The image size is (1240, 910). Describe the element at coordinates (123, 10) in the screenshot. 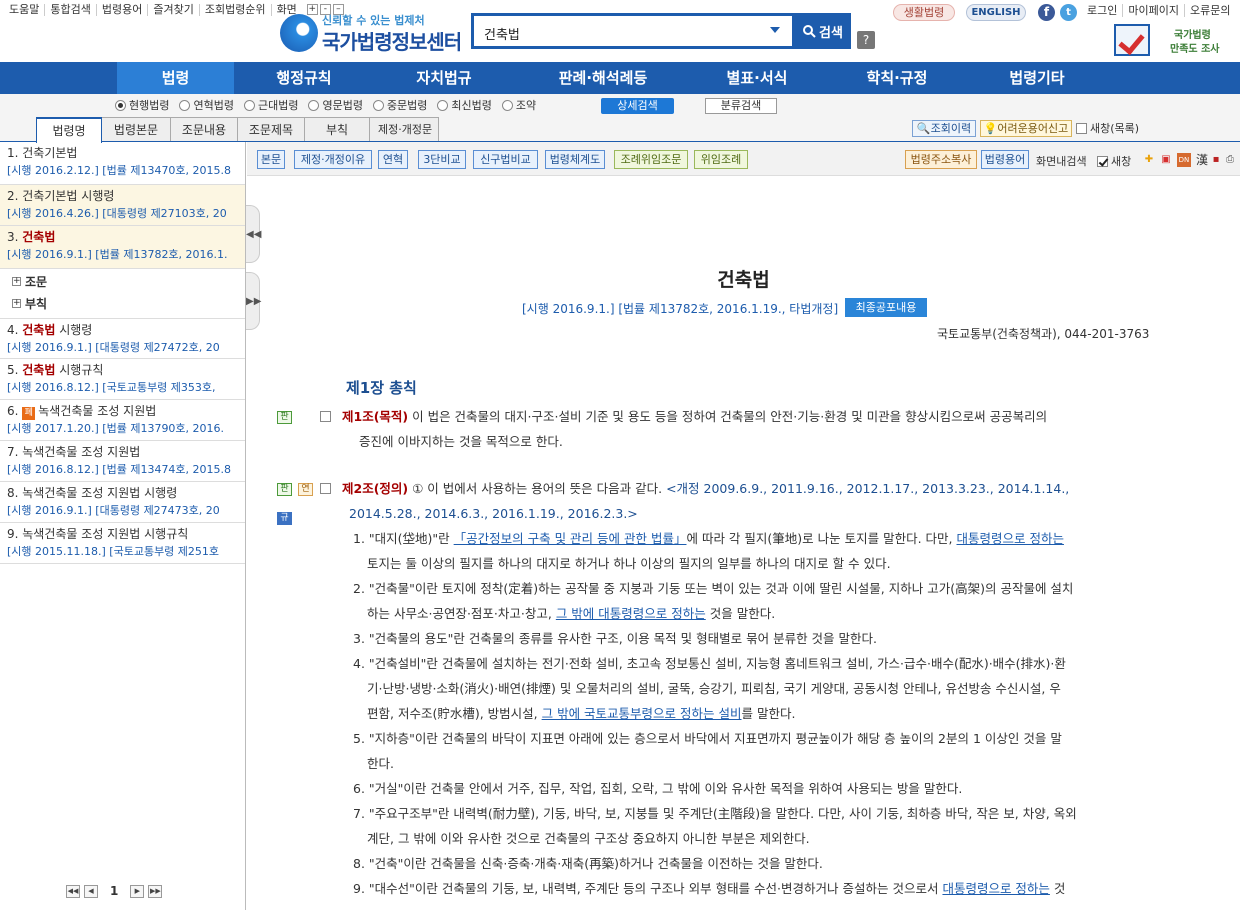

I see `util-law-terms-link: 법령용어` at that location.